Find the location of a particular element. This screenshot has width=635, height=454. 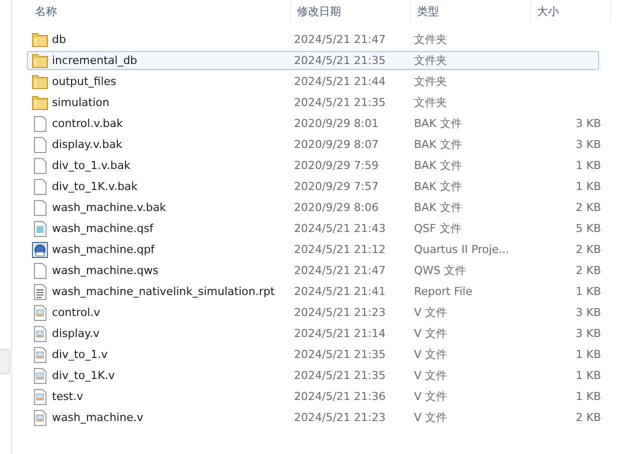

file-row: output_files 2024/5/21 21:44 文件夹 is located at coordinates (313, 81).